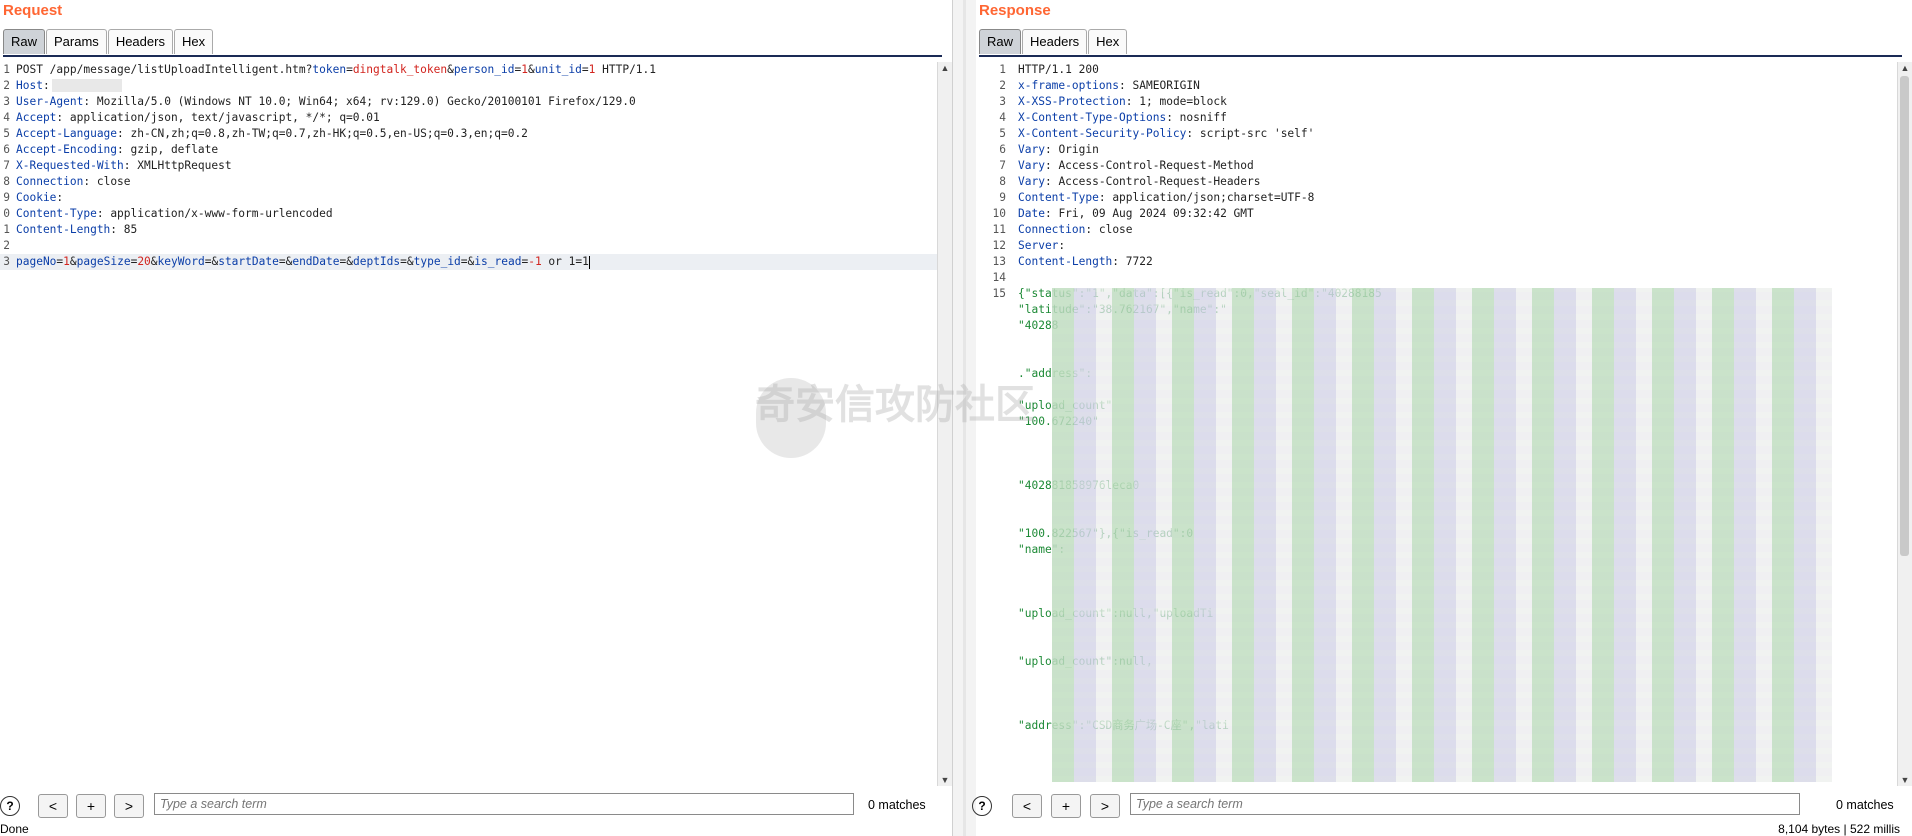  Describe the element at coordinates (565, 261) in the screenshot. I see `sql-injection-payload: or 1=1` at that location.